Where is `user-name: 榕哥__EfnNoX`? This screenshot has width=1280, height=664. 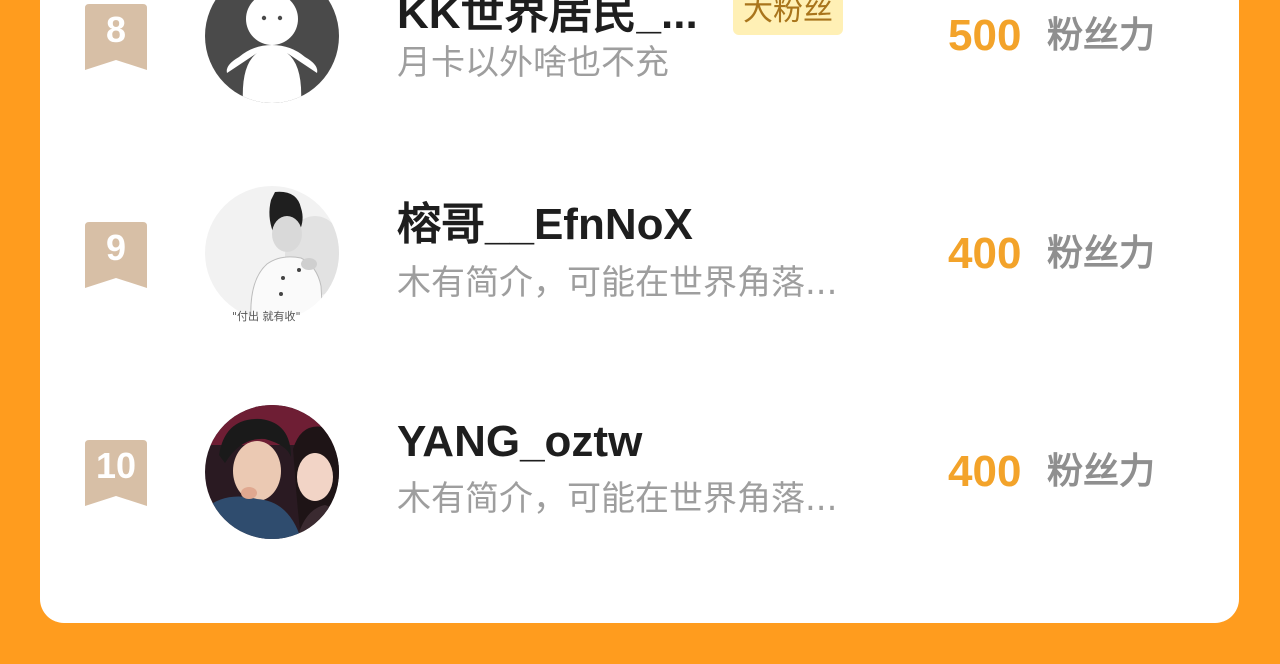 user-name: 榕哥__EfnNoX is located at coordinates (545, 225).